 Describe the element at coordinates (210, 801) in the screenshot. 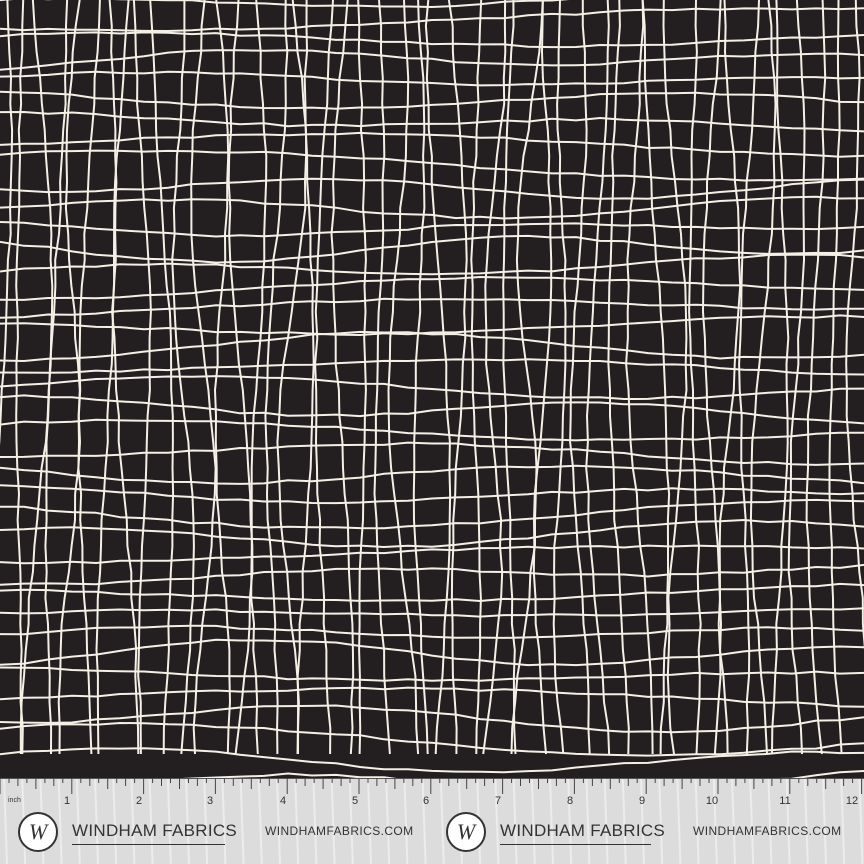

I see `ruler-number-3: 3` at that location.